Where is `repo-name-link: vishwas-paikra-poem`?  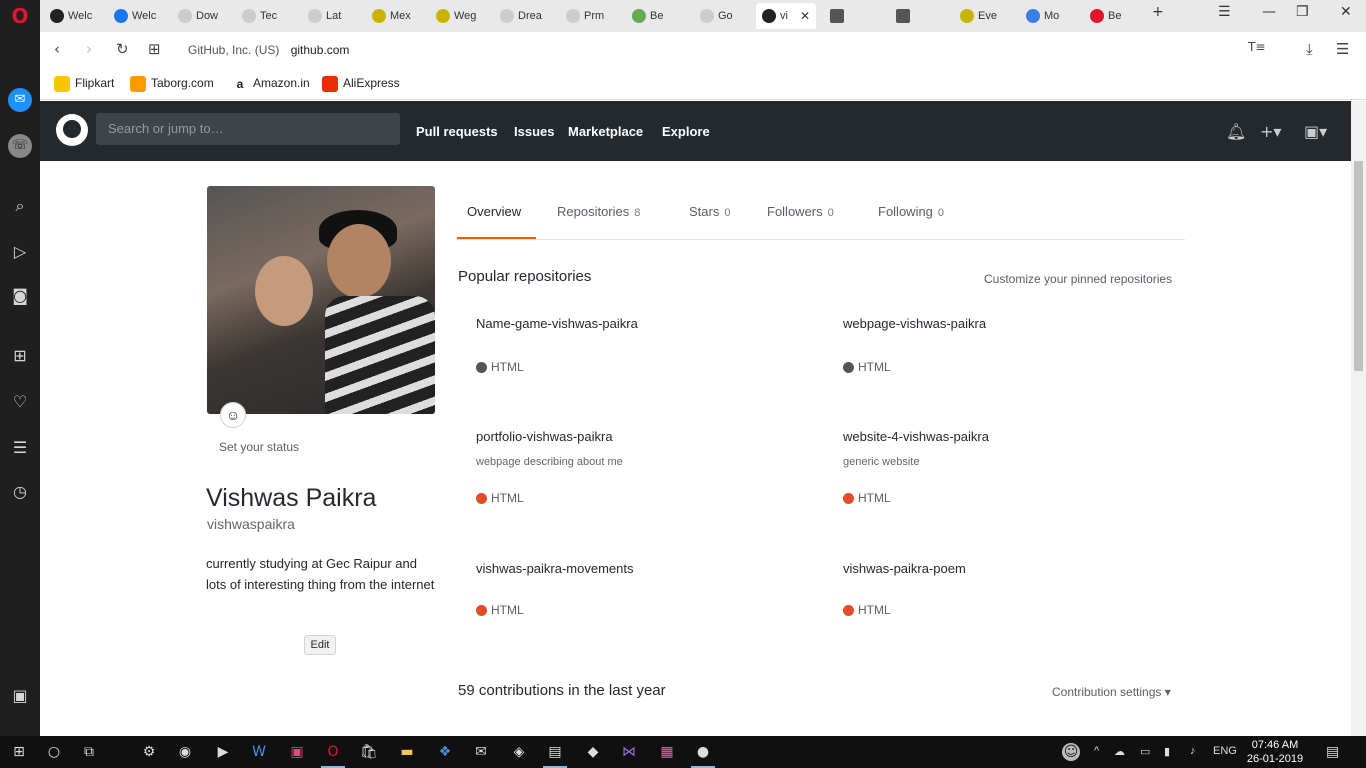 repo-name-link: vishwas-paikra-poem is located at coordinates (1008, 568).